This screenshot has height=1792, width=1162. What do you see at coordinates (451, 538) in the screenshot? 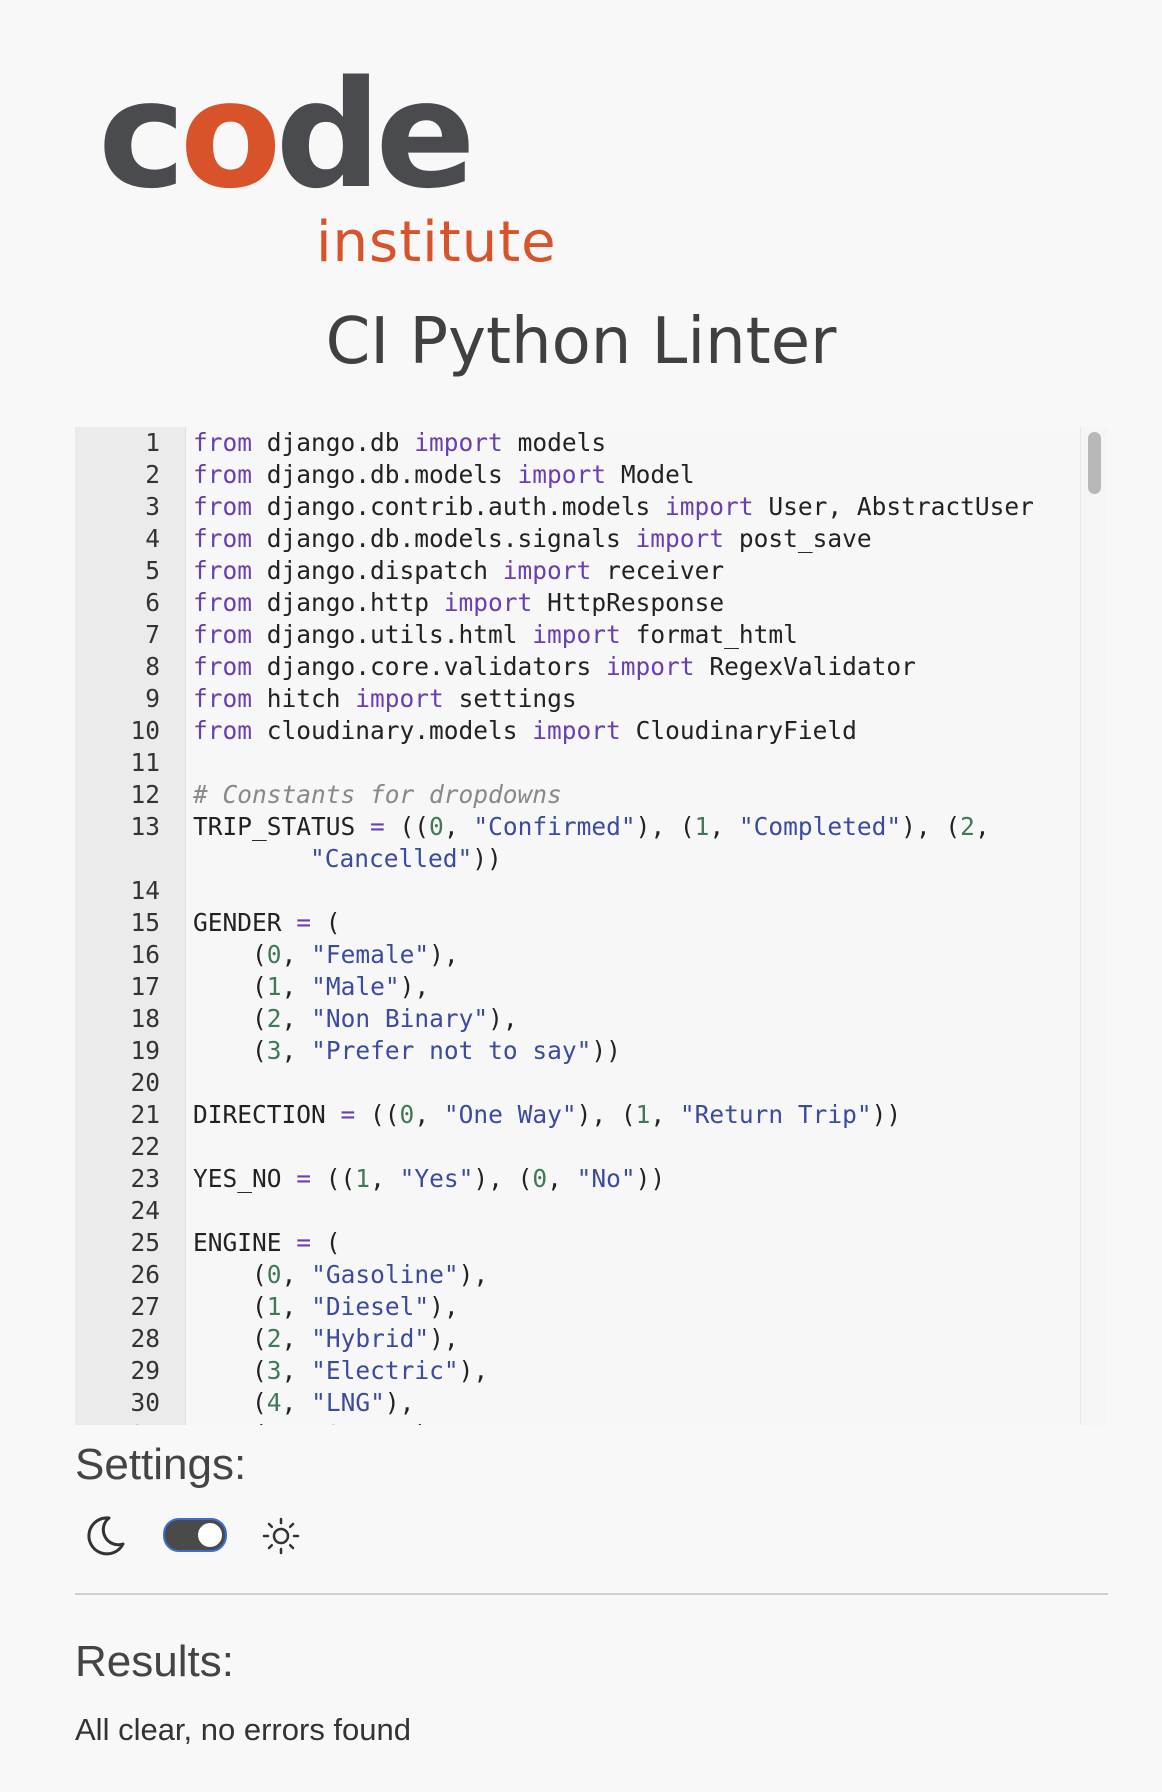
I see `code-token: django.db.models.signals` at bounding box center [451, 538].